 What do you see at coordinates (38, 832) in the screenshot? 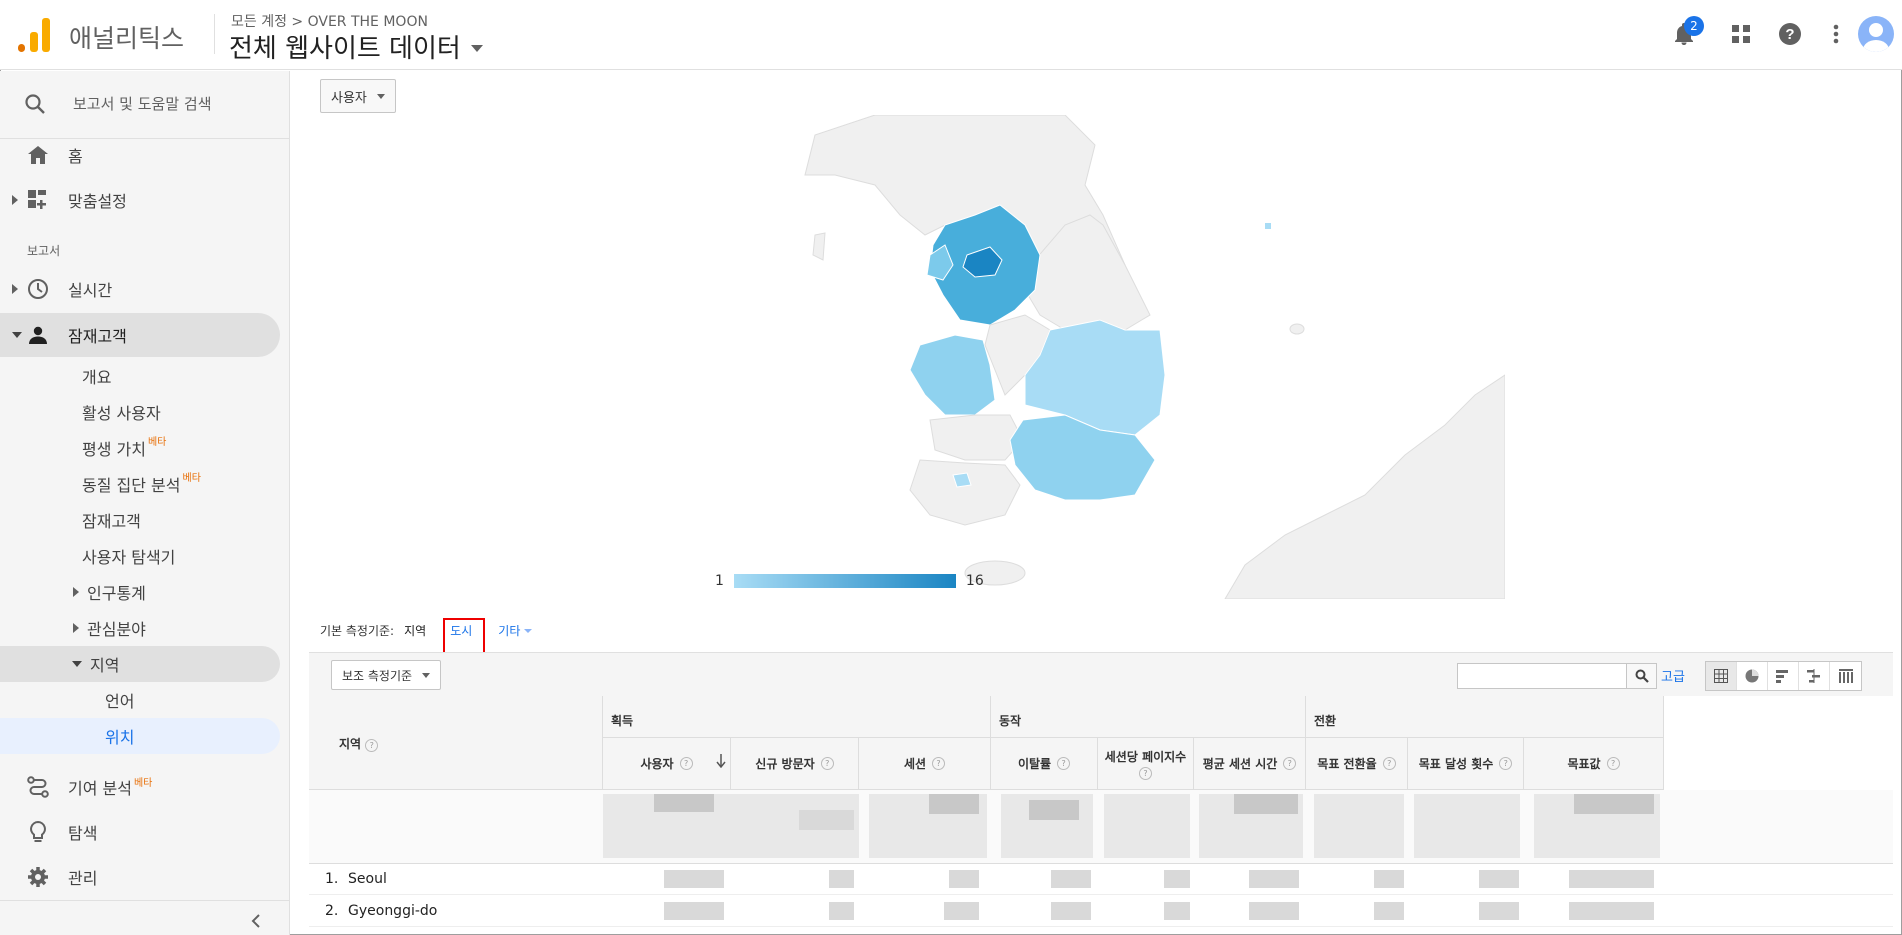
I see `lightbulb-icon` at bounding box center [38, 832].